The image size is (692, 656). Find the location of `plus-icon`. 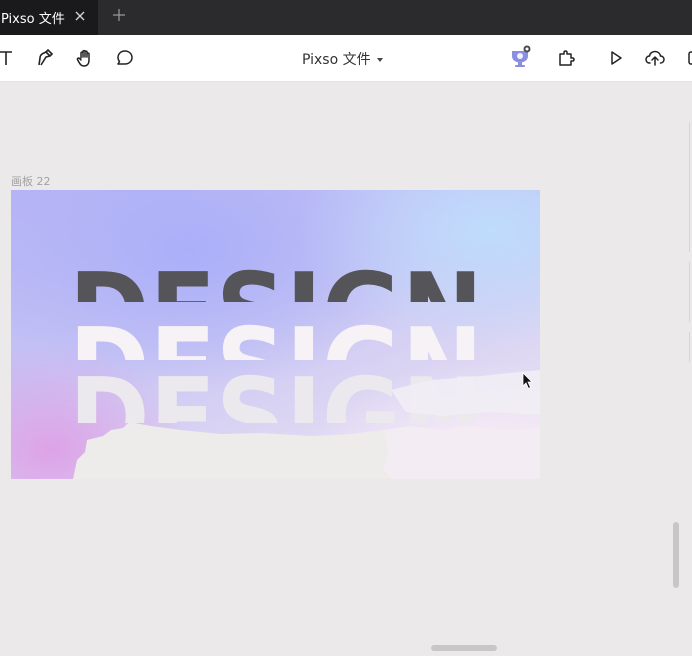

plus-icon is located at coordinates (119, 15).